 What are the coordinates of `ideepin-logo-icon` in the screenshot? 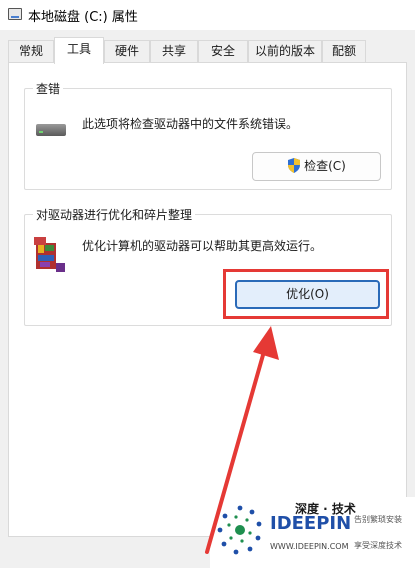 It's located at (239, 530).